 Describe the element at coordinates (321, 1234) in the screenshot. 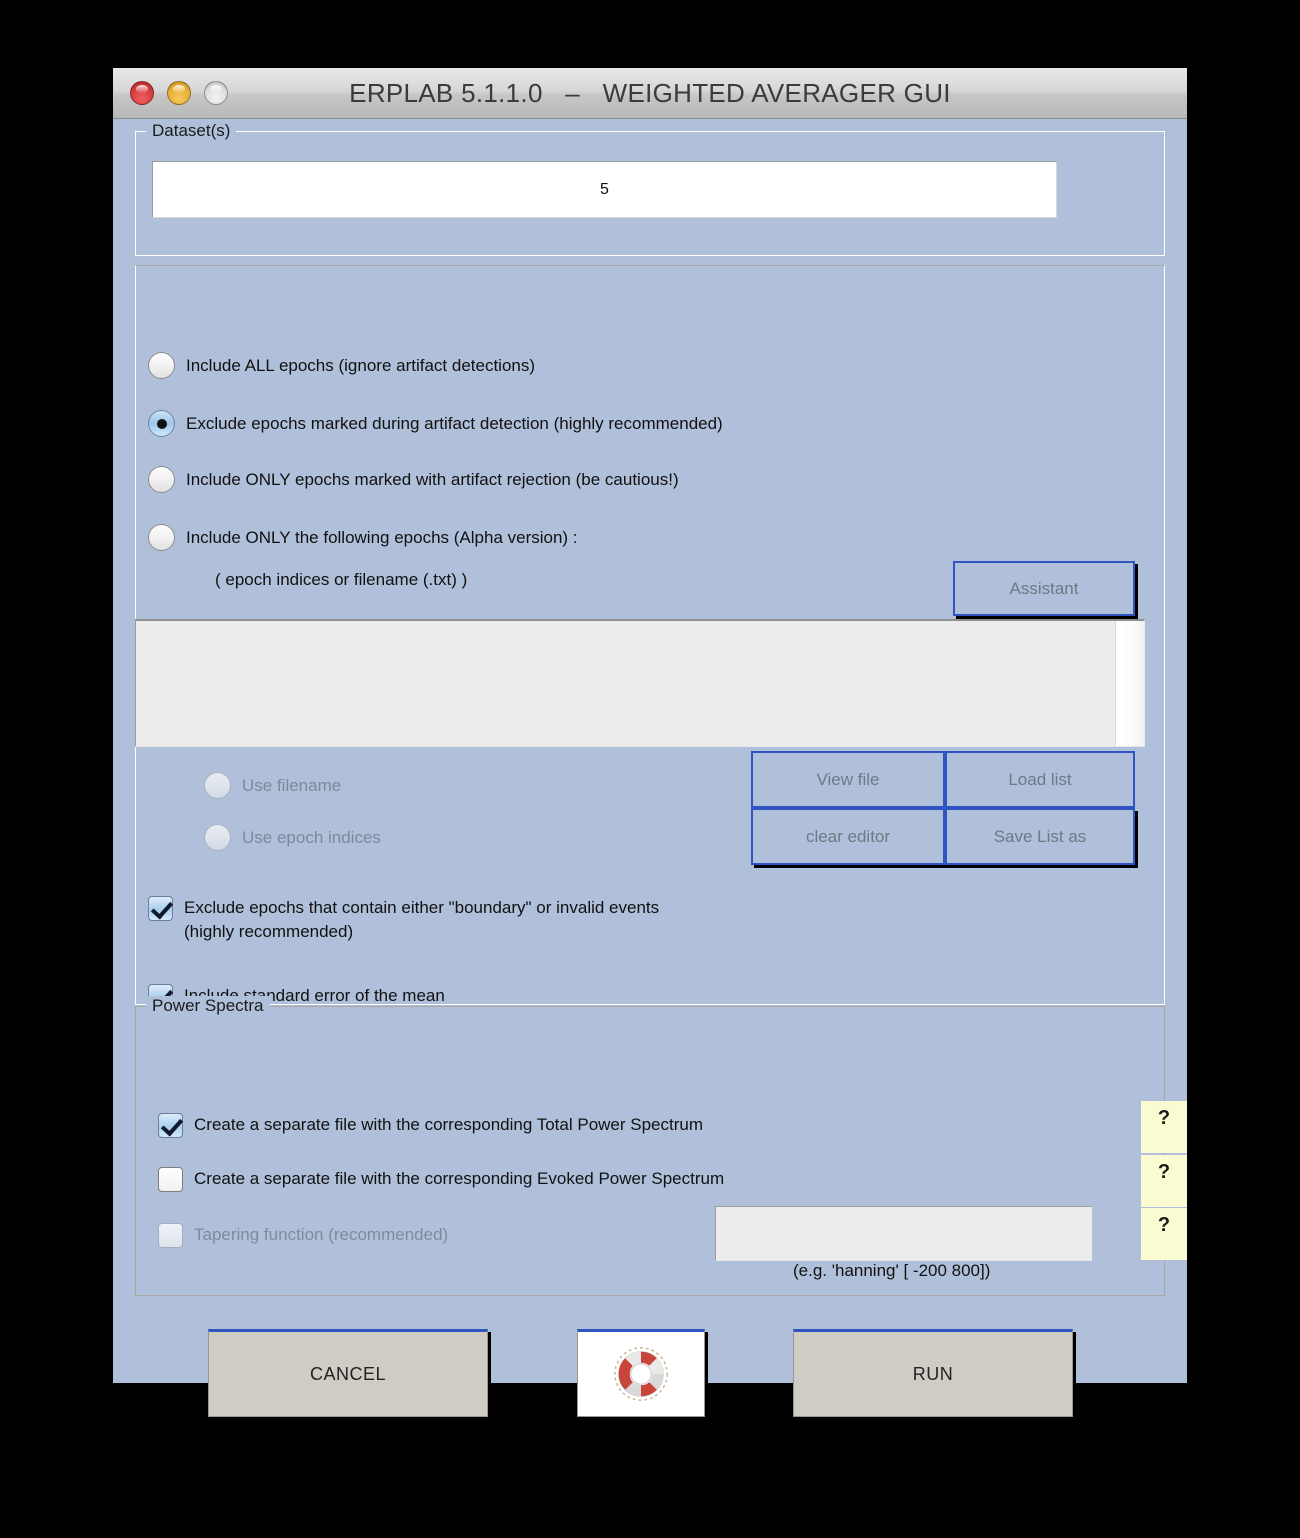

I see `checkbox-tapering-function-label: Tapering function (recommended)` at that location.